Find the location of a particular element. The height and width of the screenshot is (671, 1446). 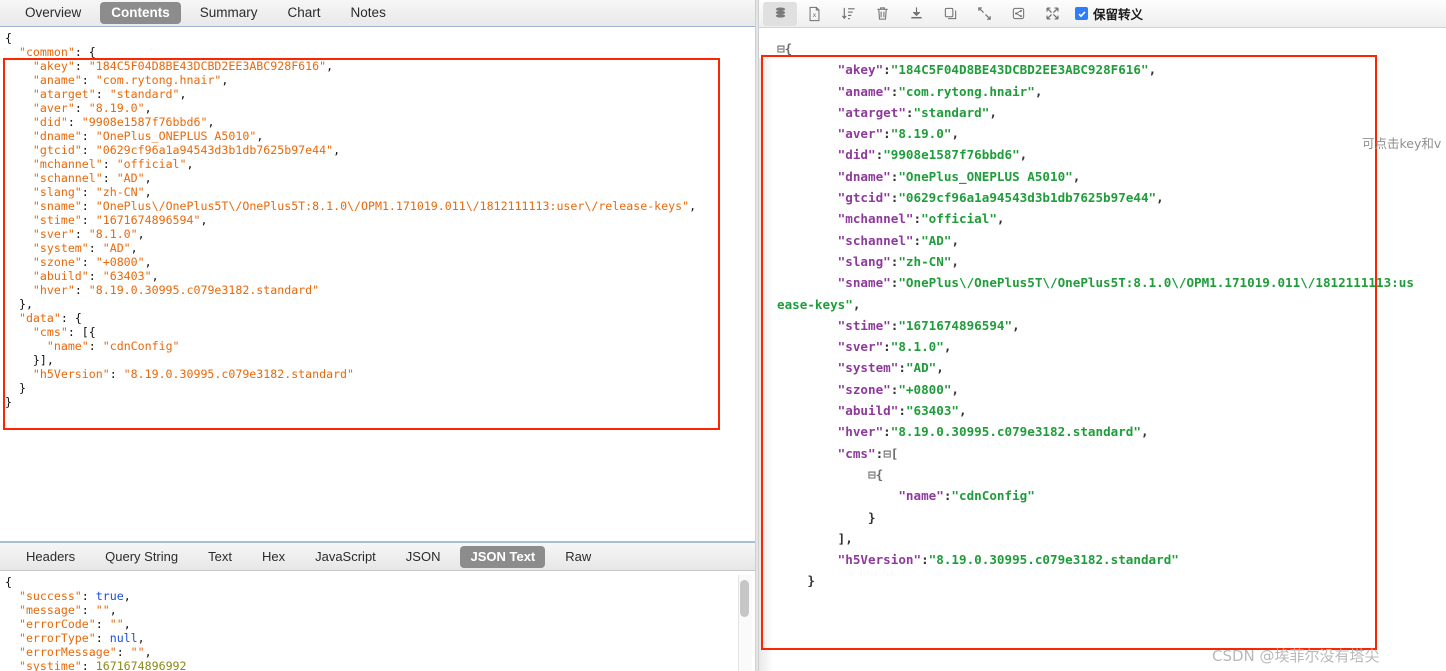

json-line: "atarget": "standard", is located at coordinates (109, 94).